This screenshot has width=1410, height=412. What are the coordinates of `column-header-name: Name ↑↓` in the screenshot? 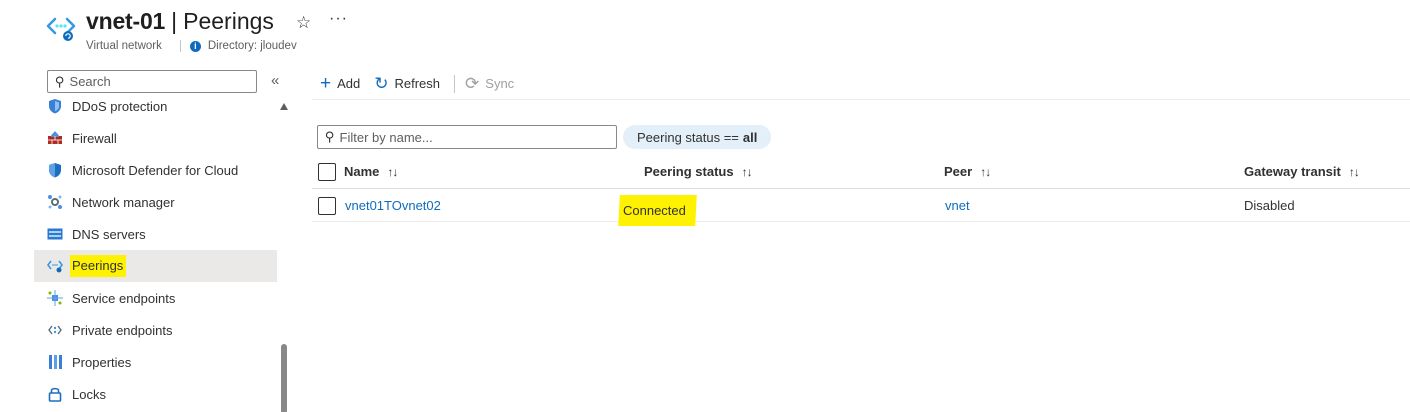 It's located at (371, 171).